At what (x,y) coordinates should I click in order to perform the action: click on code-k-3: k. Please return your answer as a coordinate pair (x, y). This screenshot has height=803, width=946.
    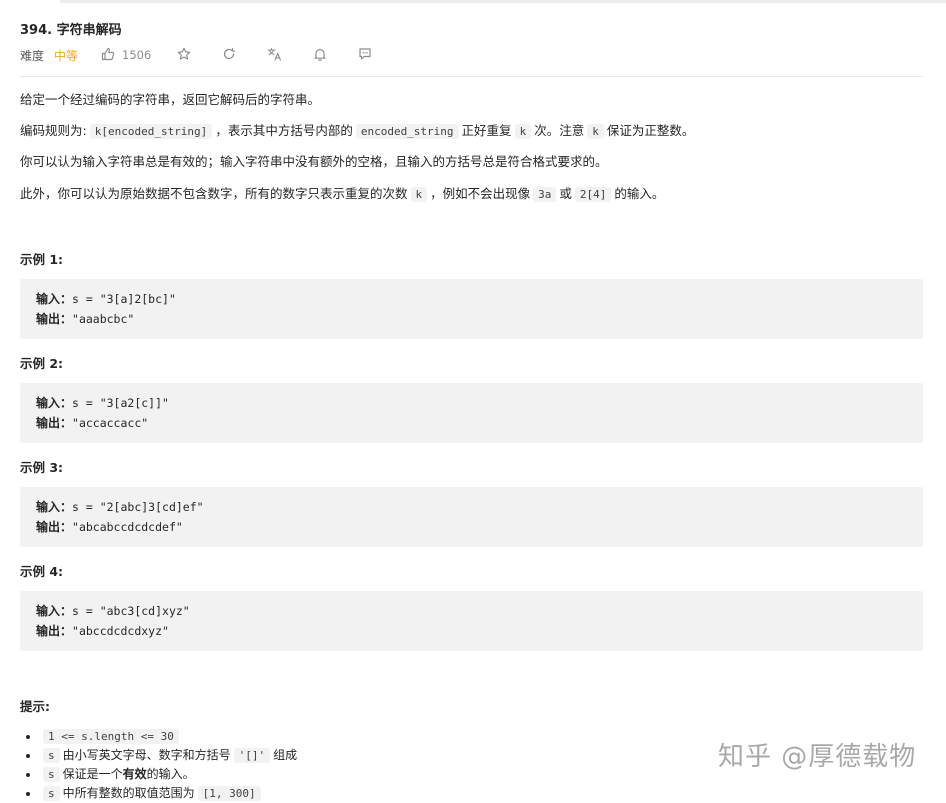
    Looking at the image, I should click on (419, 194).